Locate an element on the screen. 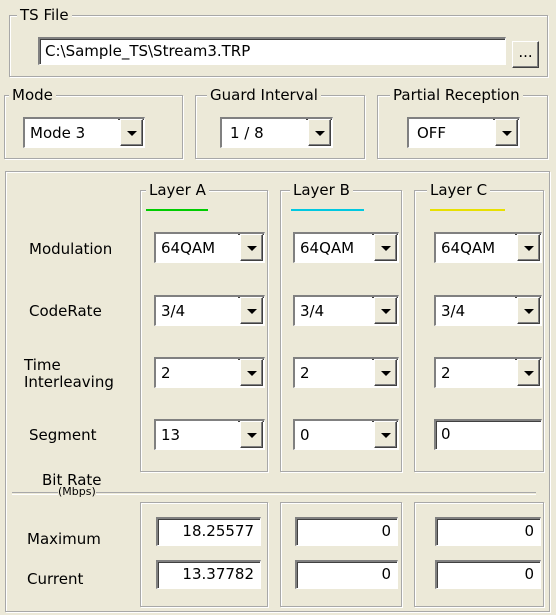 The height and width of the screenshot is (615, 556). layer-b-segment-dropdown is located at coordinates (385, 434).